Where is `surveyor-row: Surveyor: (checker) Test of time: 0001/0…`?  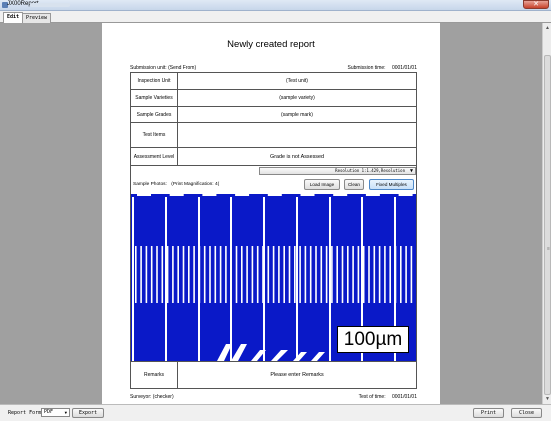 surveyor-row: Surveyor: (checker) Test of time: 0001/0… is located at coordinates (273, 397).